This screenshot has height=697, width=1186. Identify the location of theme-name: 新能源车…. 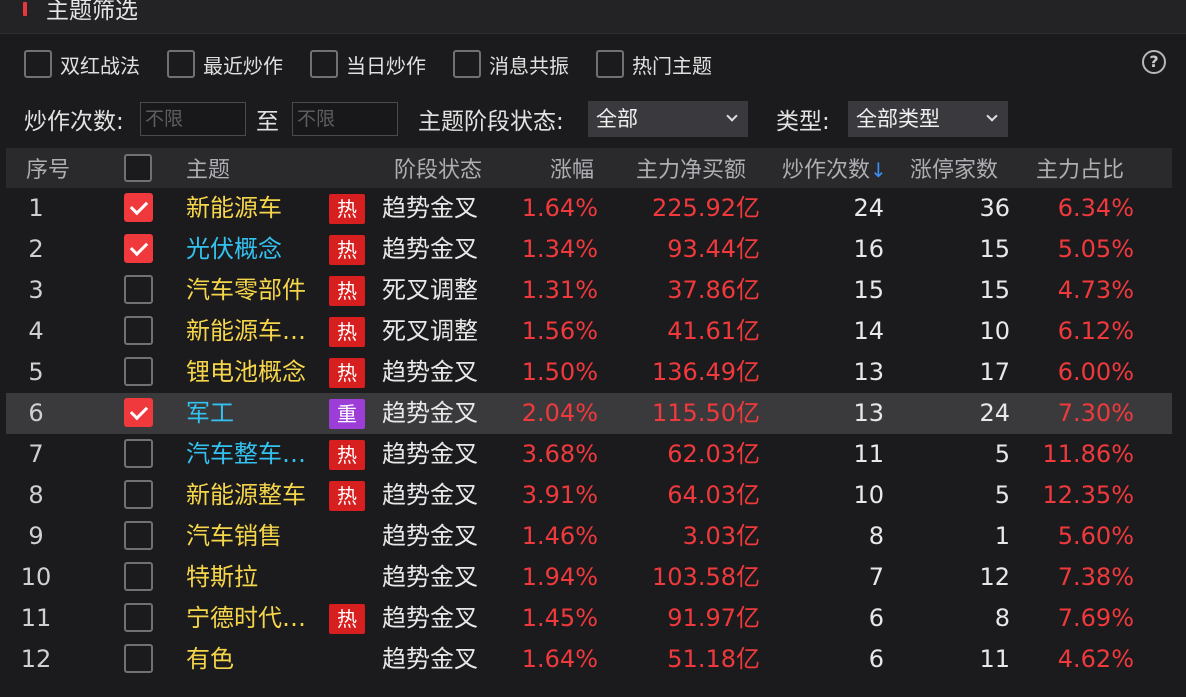
(257, 331).